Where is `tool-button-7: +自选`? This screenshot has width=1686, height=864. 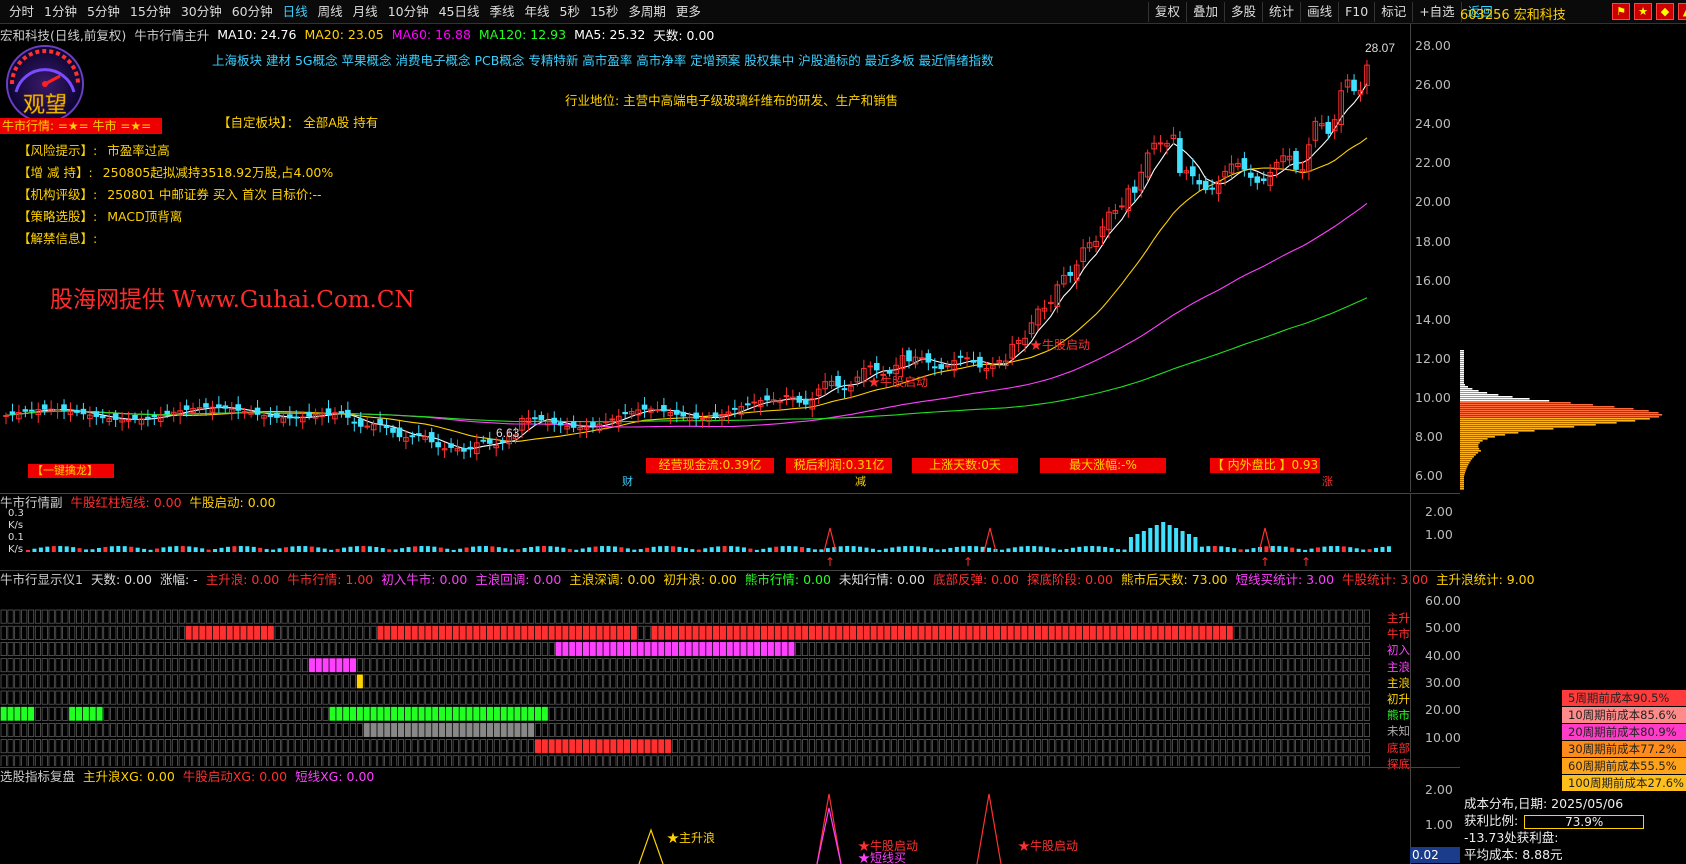
tool-button-7: +自选 is located at coordinates (1436, 12).